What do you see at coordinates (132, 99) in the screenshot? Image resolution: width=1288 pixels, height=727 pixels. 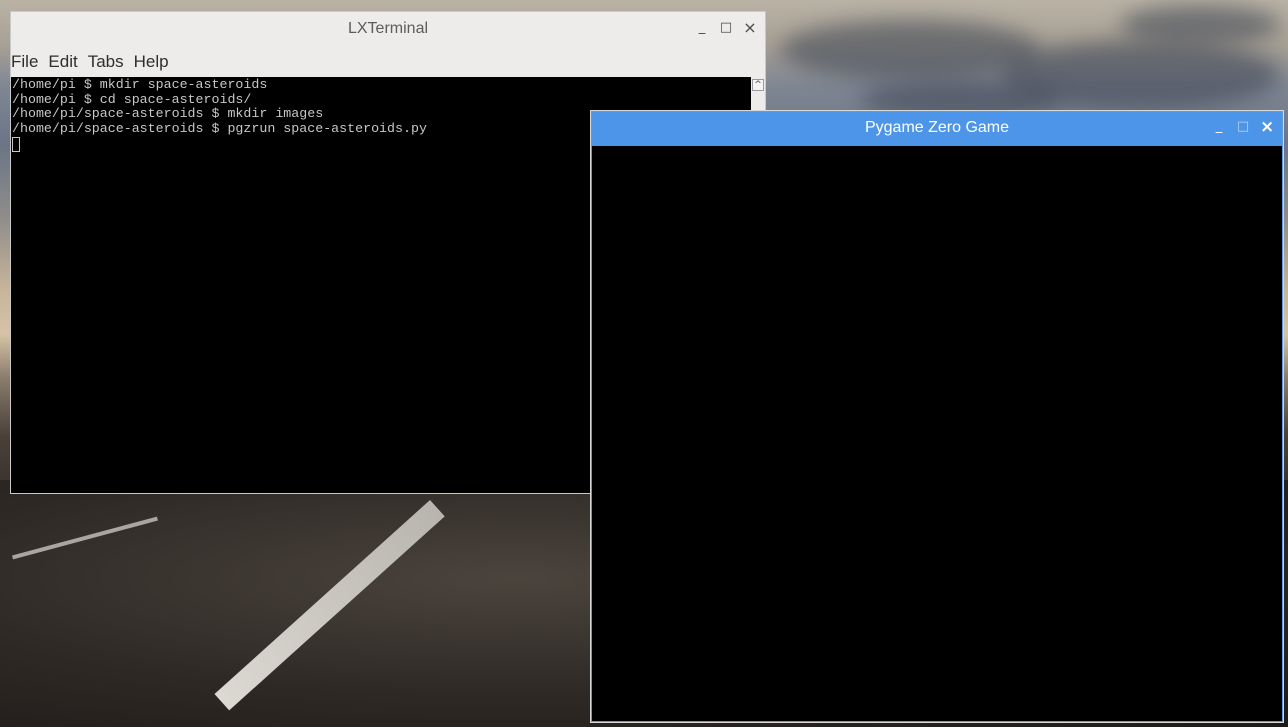 I see `terminal-line: /home/pi $ cd space-asteroids/` at bounding box center [132, 99].